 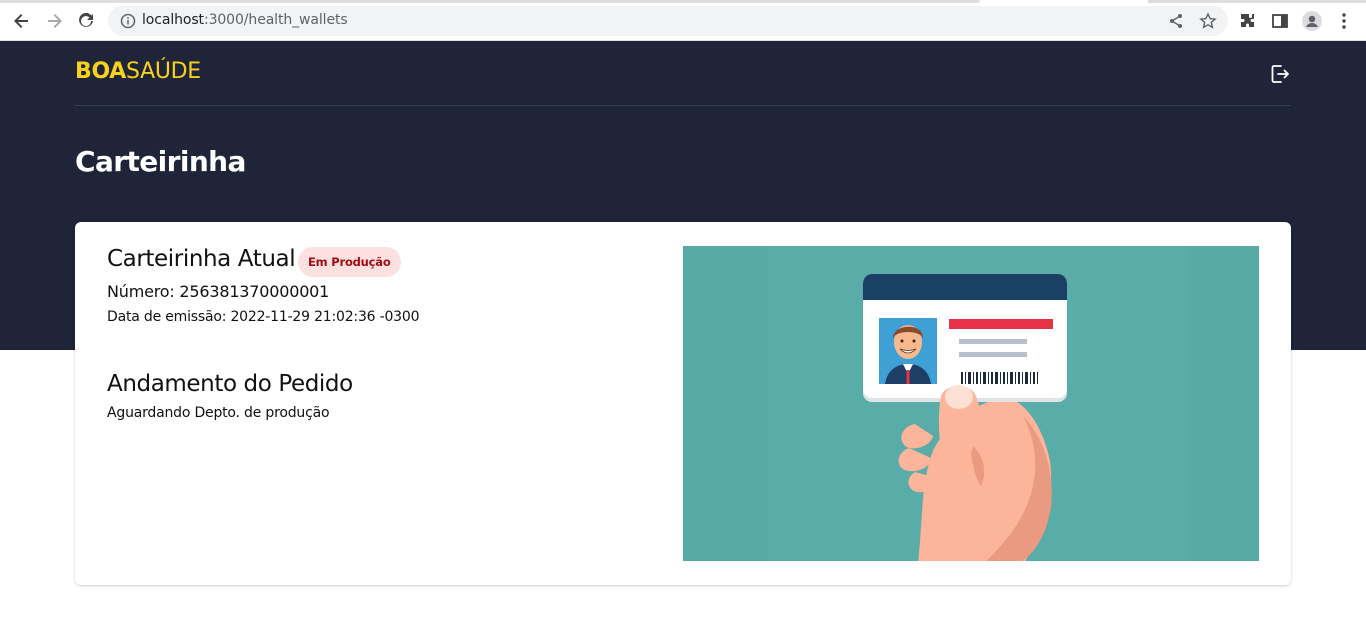 What do you see at coordinates (1344, 21) in the screenshot?
I see `browser-menu-icon` at bounding box center [1344, 21].